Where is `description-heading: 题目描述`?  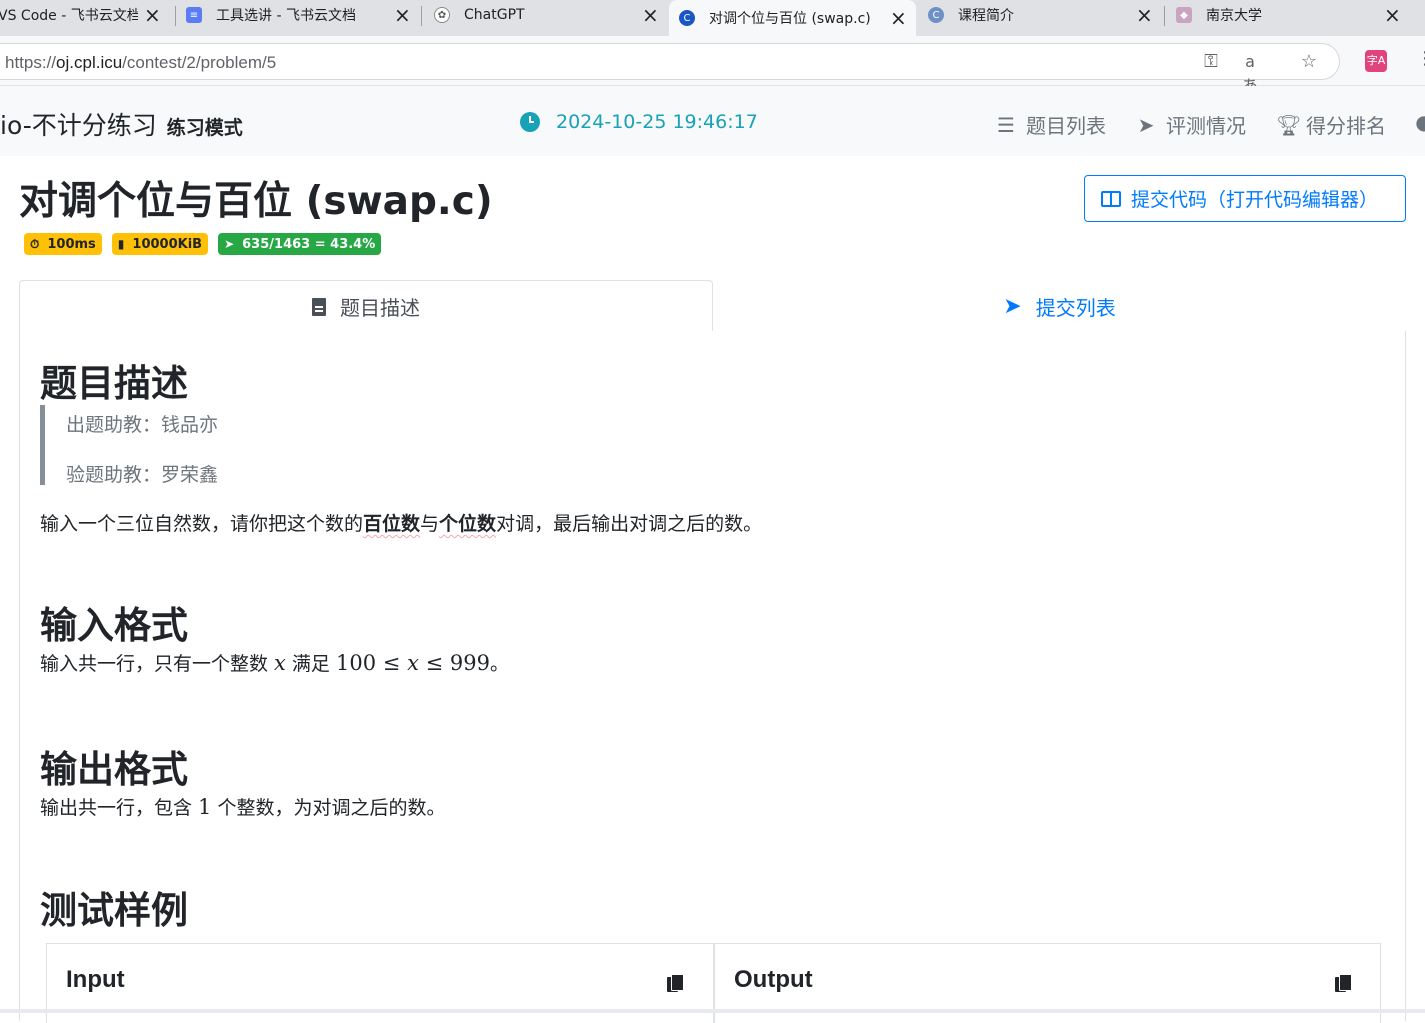
description-heading: 题目描述 is located at coordinates (114, 383).